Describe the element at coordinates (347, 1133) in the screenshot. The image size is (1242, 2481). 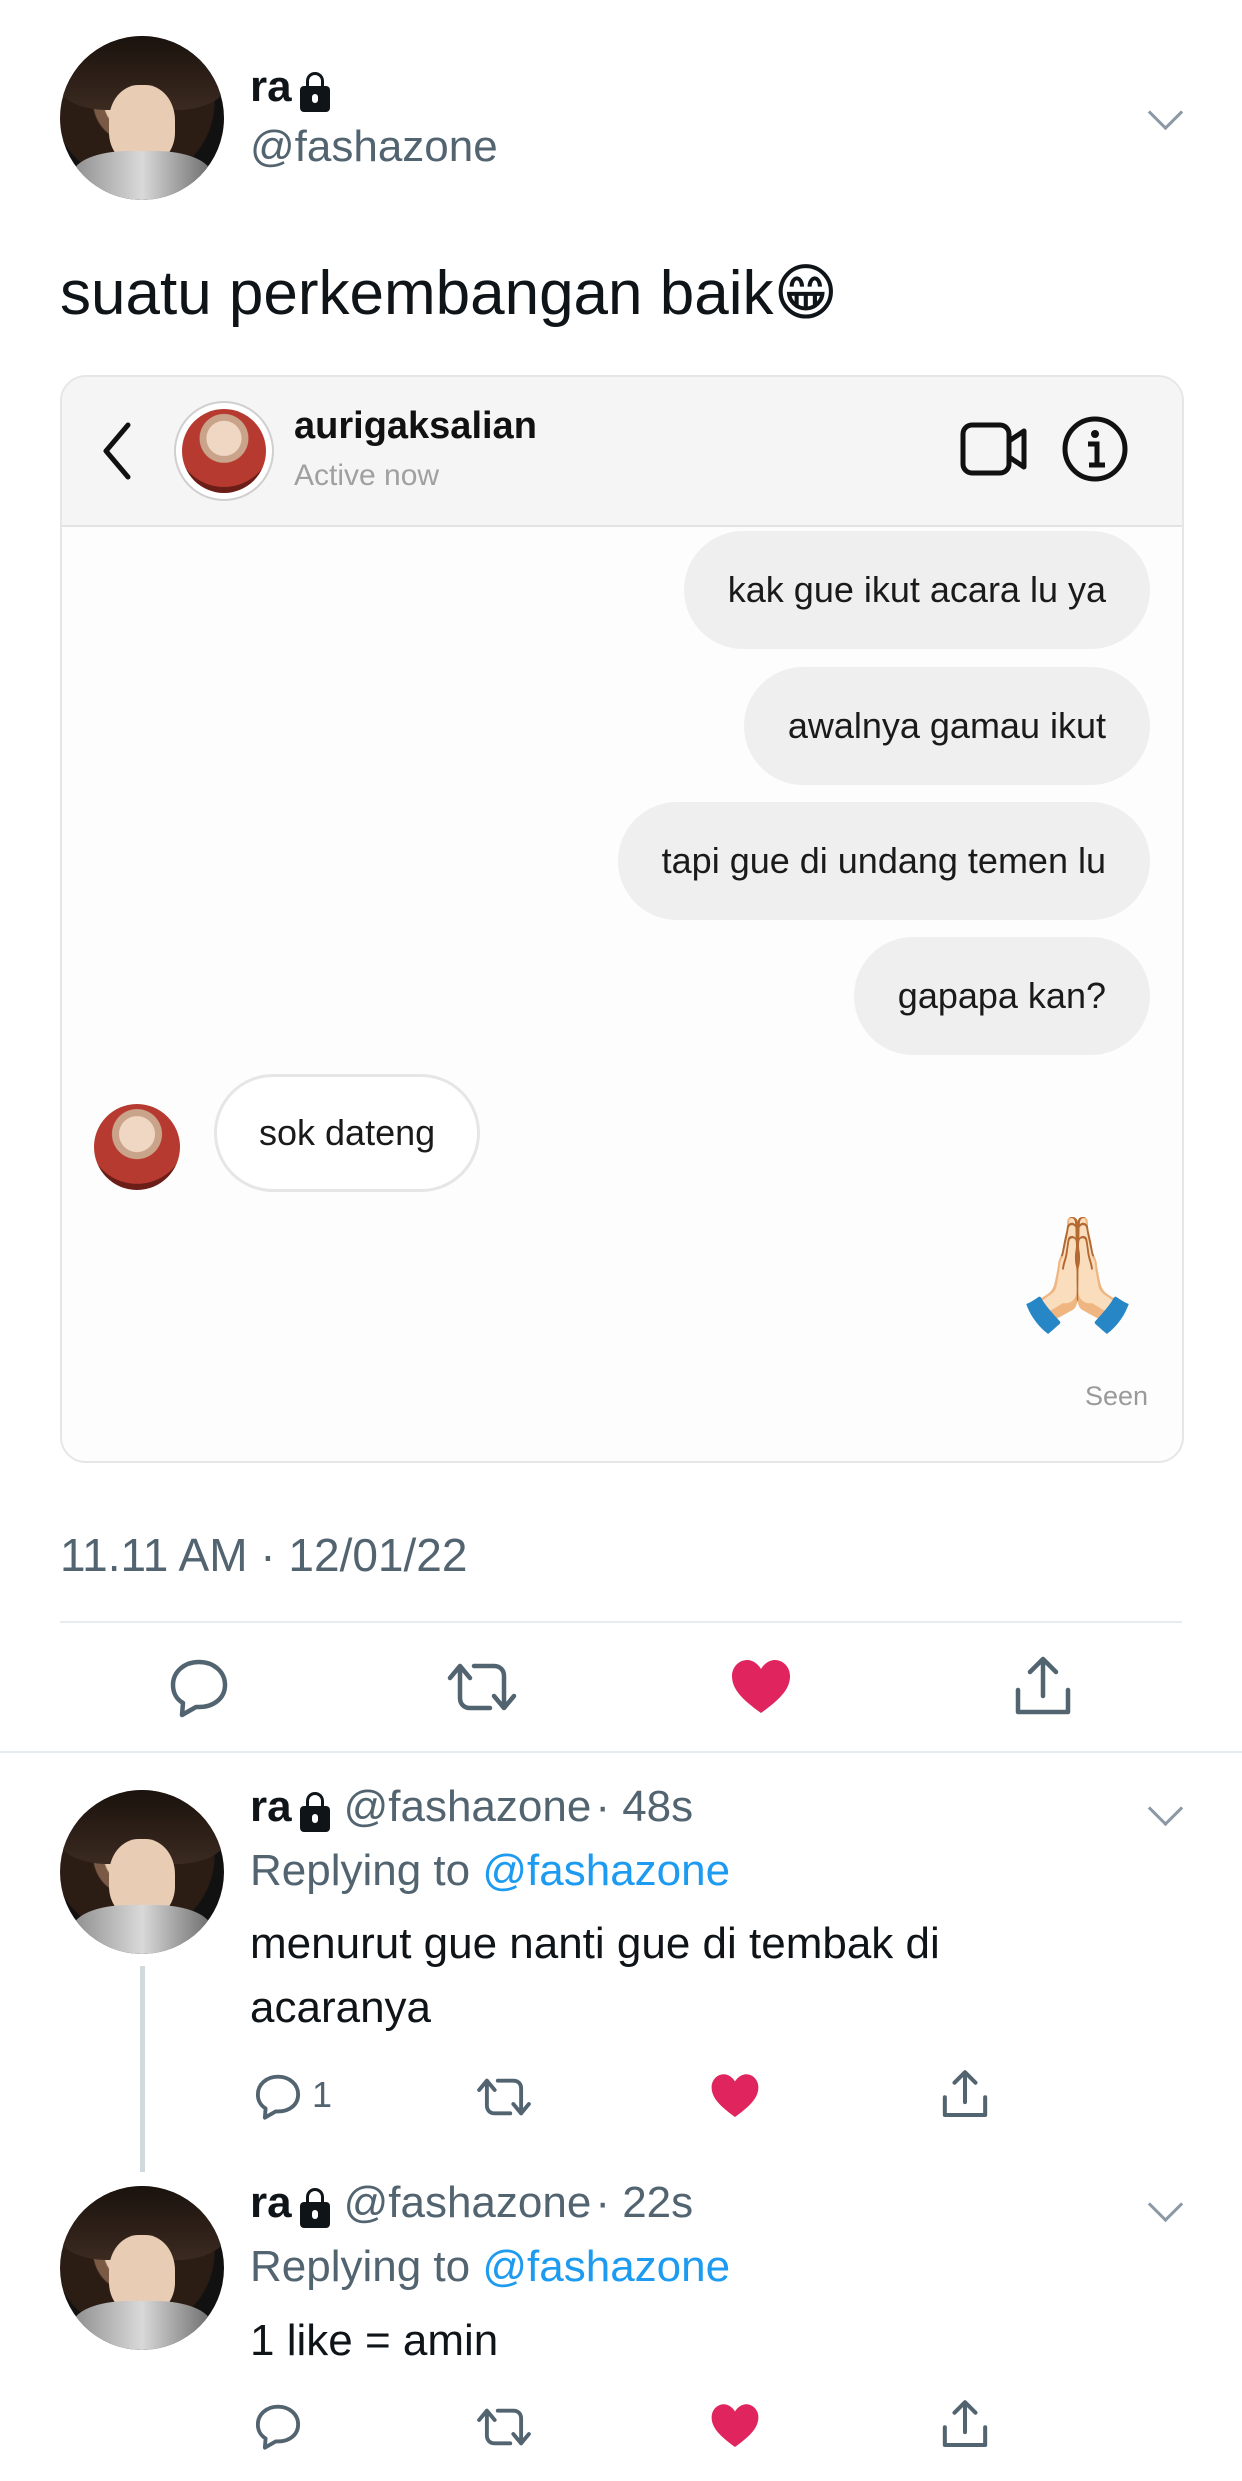
I see `message-bubble-received: sok dateng` at that location.